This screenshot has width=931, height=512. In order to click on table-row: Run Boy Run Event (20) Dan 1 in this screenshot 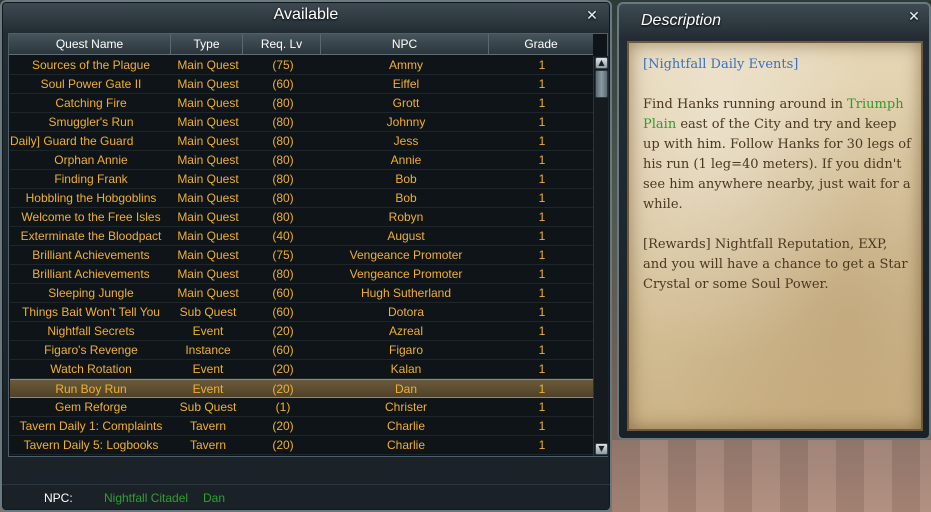, I will do `click(302, 388)`.